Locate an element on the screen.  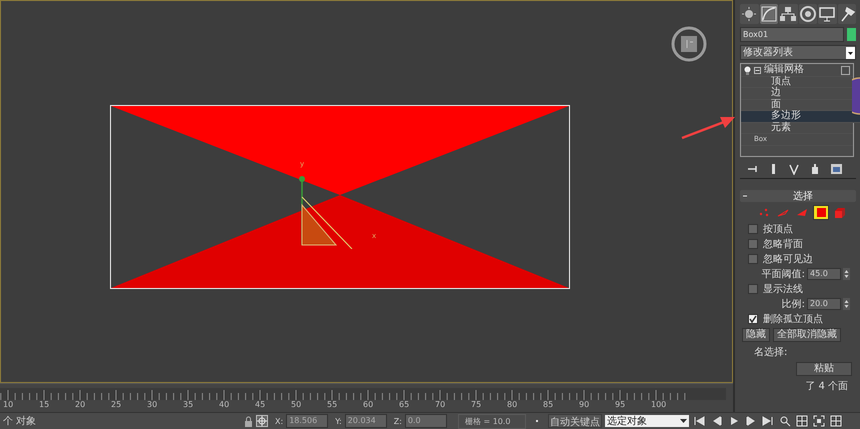
rollout-header: 选择 is located at coordinates (798, 196).